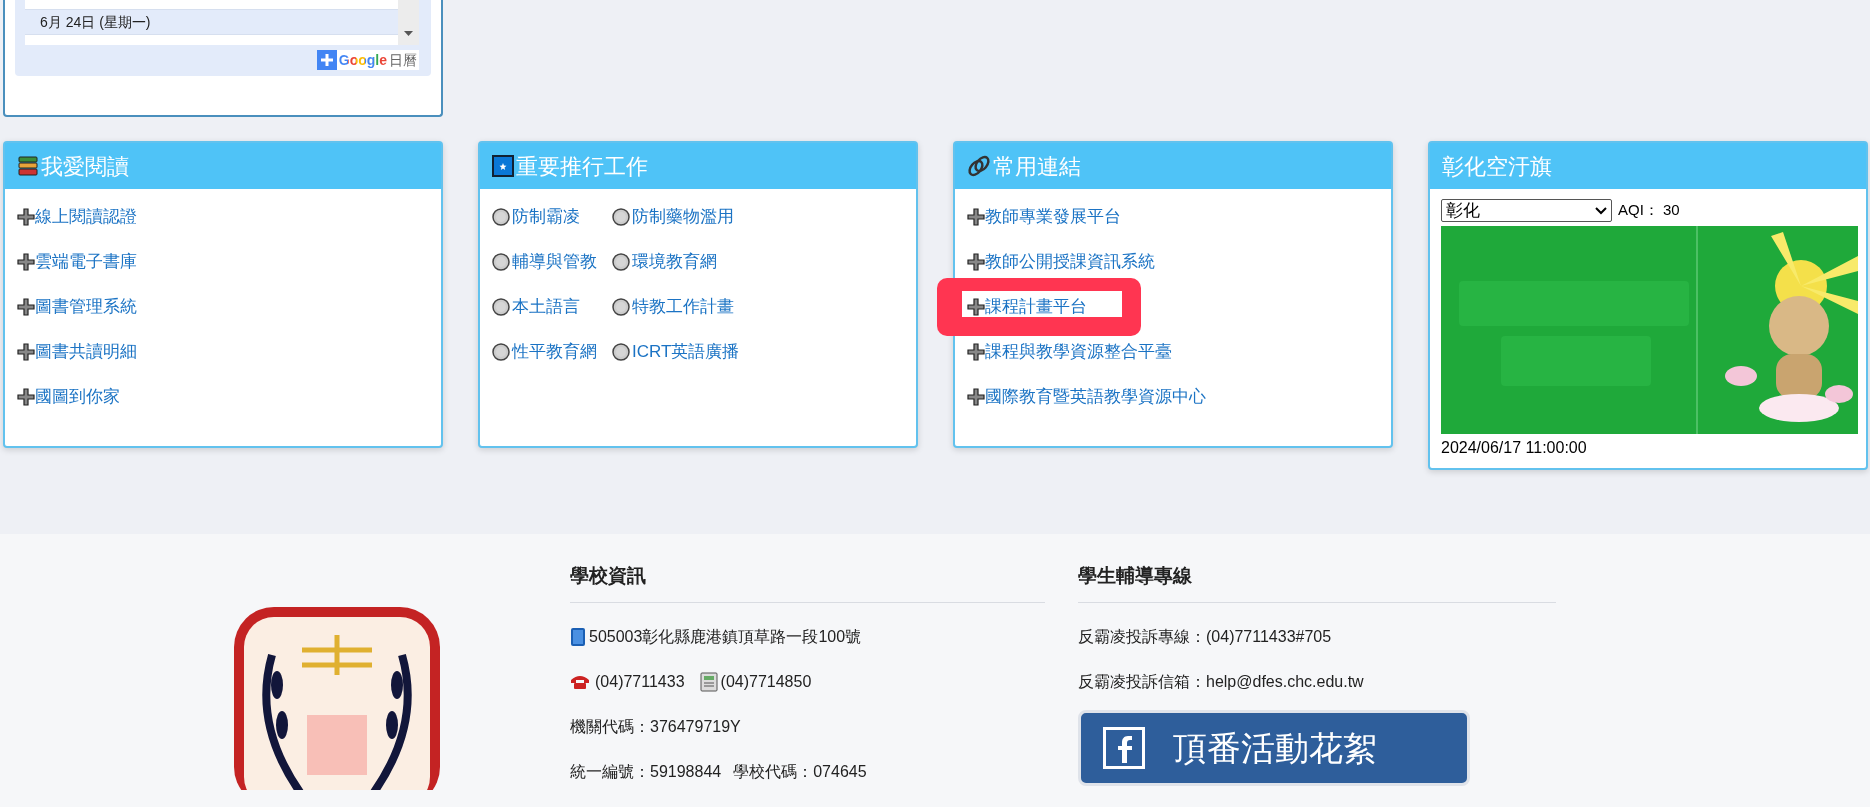 The image size is (1870, 807). Describe the element at coordinates (686, 352) in the screenshot. I see `link: ICRT英語廣播` at that location.